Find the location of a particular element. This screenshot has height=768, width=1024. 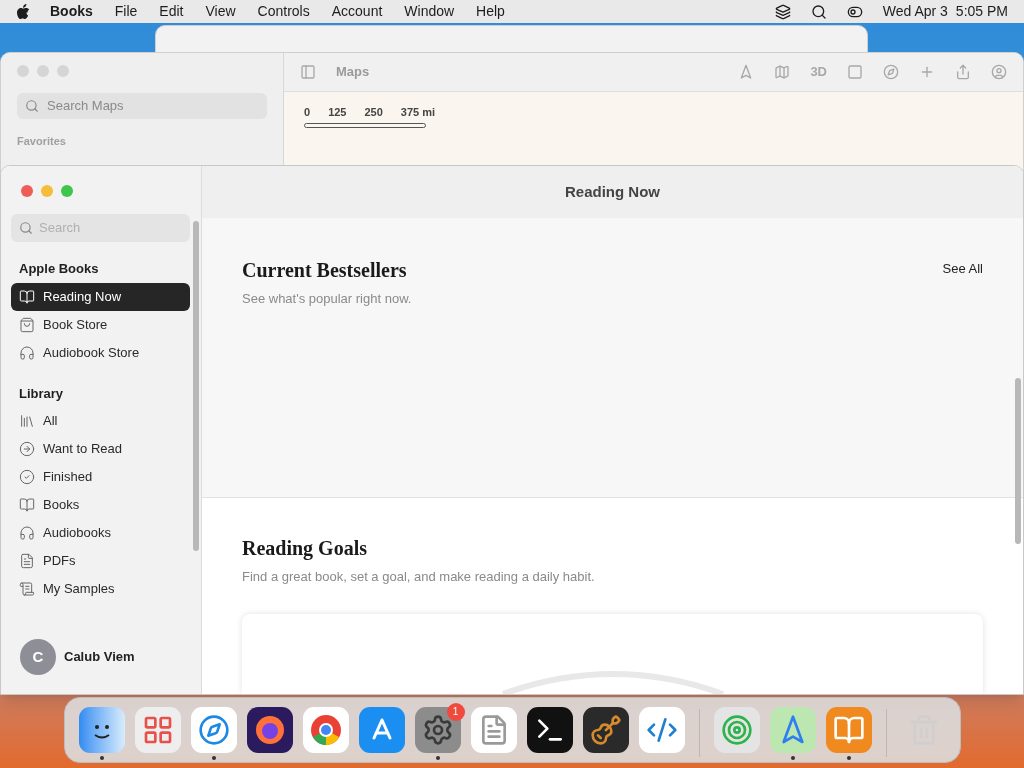

guitar-icon is located at coordinates (605, 729).